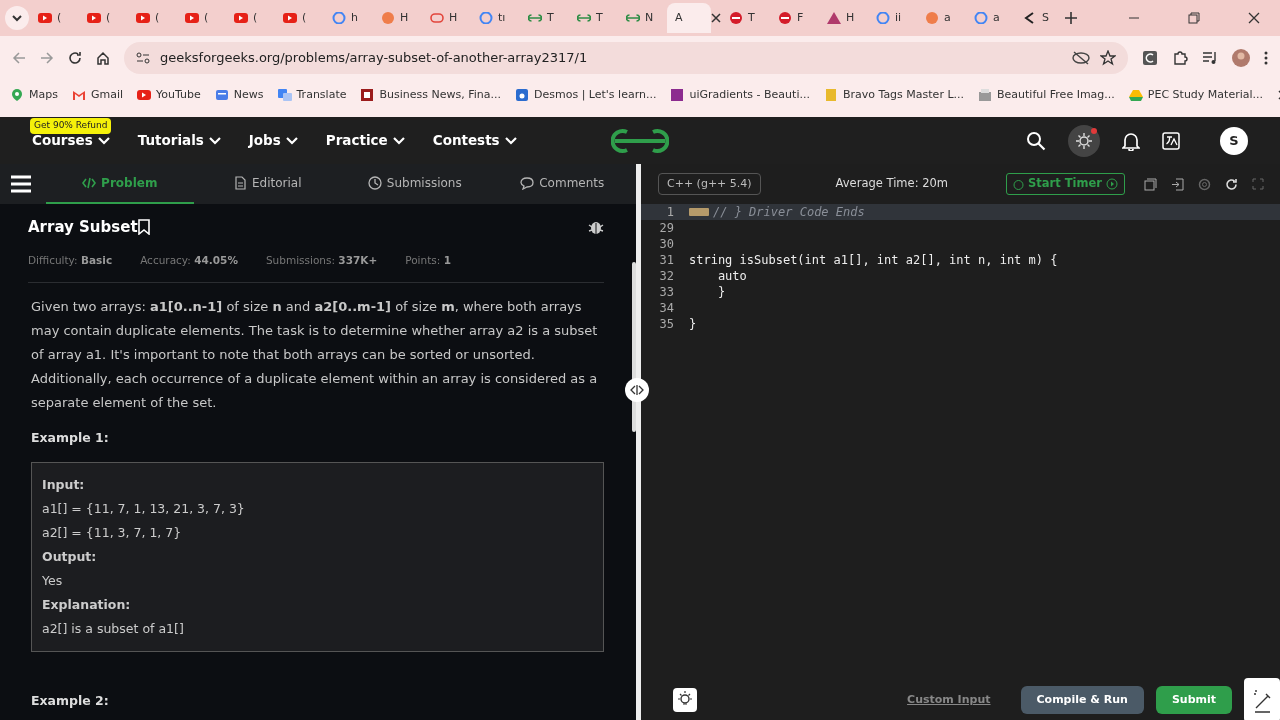  What do you see at coordinates (522, 95) in the screenshot?
I see `square-logo-icon` at bounding box center [522, 95].